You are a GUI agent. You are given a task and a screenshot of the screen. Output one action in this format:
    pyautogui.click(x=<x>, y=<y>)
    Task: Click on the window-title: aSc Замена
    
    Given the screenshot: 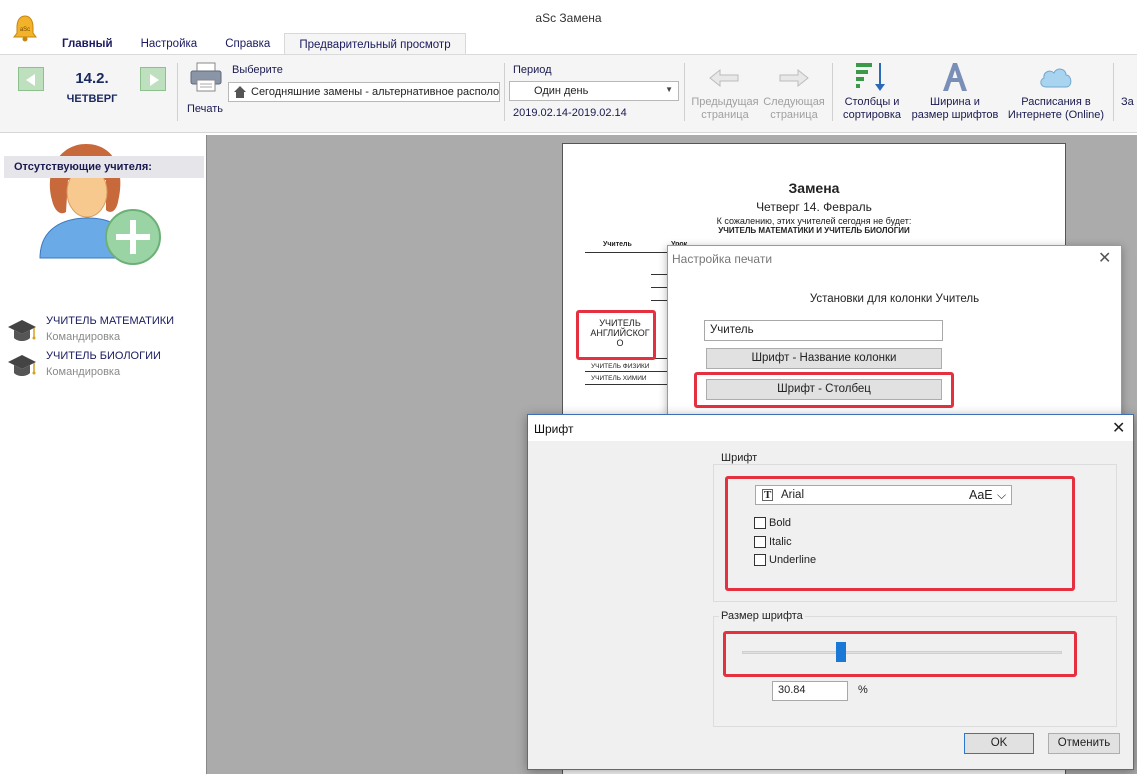 What is the action you would take?
    pyautogui.click(x=568, y=18)
    